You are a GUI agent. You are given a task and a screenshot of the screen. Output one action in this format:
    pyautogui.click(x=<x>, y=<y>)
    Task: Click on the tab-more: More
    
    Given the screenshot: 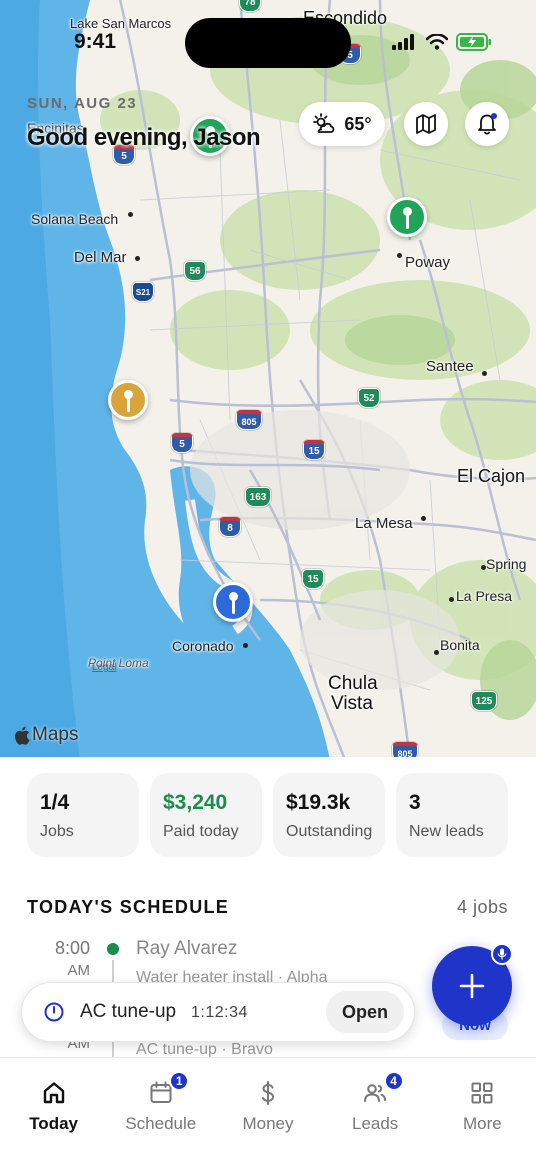 What is the action you would take?
    pyautogui.click(x=482, y=1111)
    